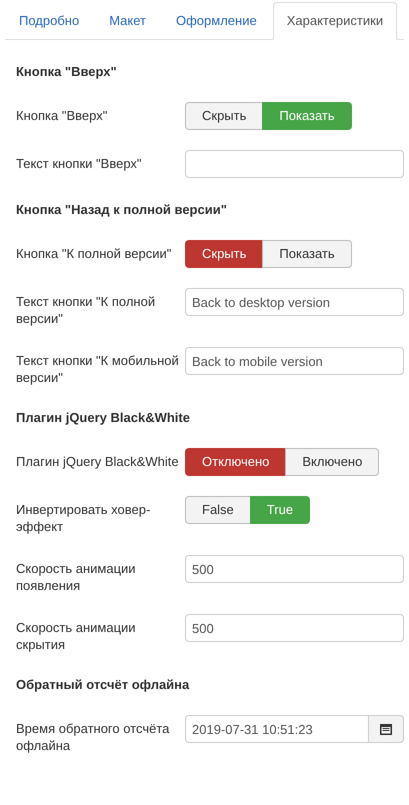  What do you see at coordinates (277, 729) in the screenshot?
I see `date-field: 2019-07-31 10:51:23` at bounding box center [277, 729].